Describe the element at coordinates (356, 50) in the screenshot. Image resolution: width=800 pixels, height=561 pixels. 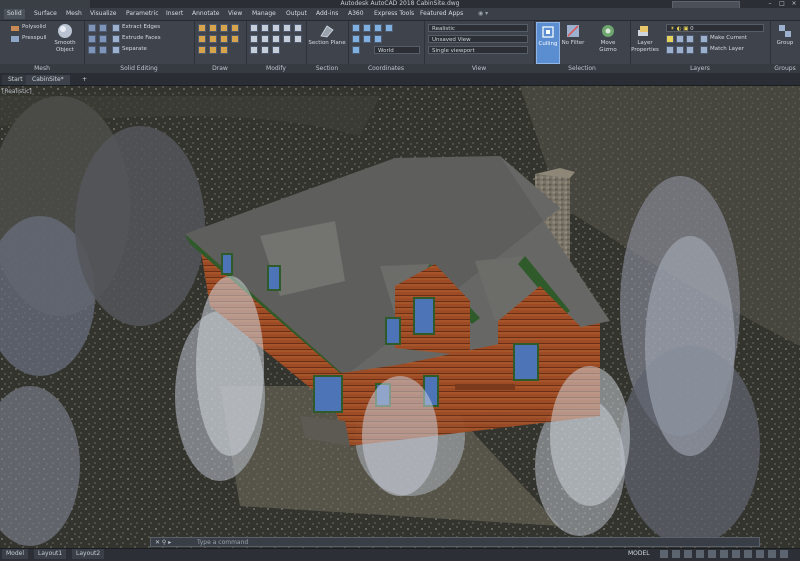
I see `ucs-world-icon` at that location.